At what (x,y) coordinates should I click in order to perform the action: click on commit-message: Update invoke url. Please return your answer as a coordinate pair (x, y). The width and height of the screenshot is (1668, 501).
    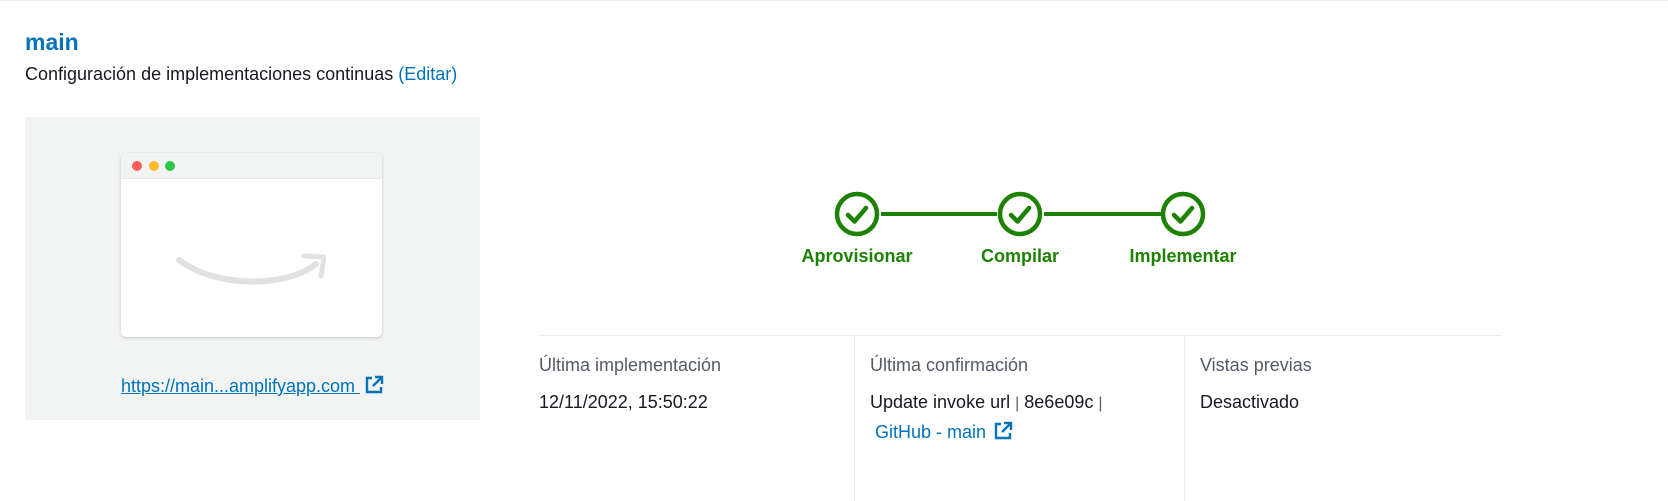
    Looking at the image, I should click on (940, 402).